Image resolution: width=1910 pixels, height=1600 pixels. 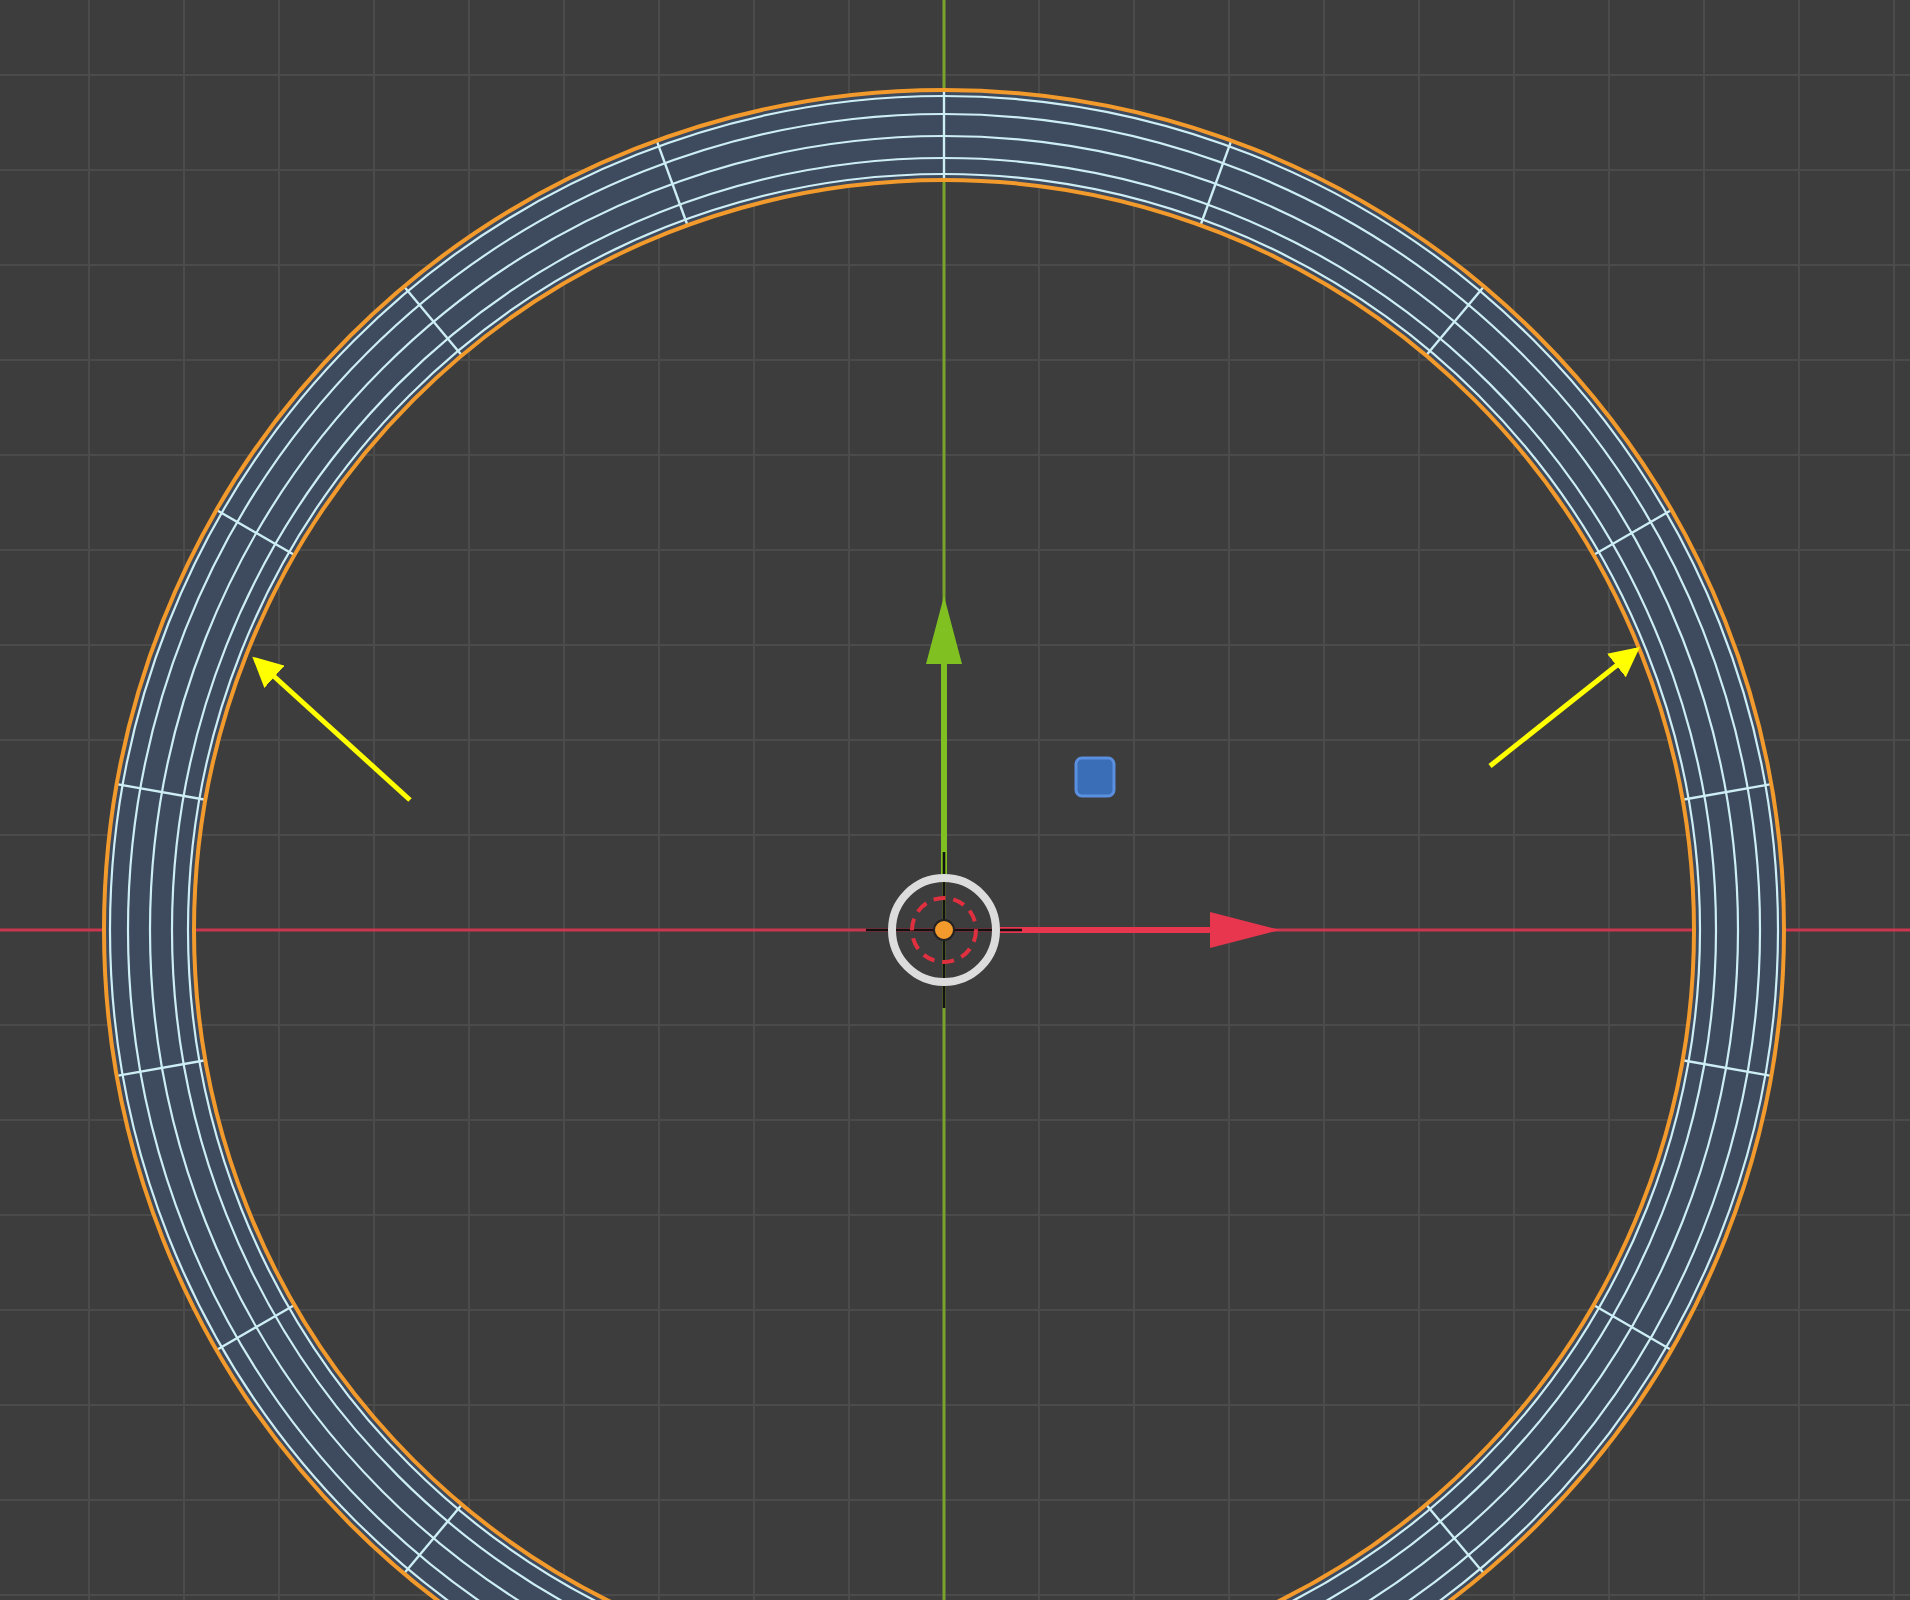 What do you see at coordinates (1095, 777) in the screenshot?
I see `plane-handle` at bounding box center [1095, 777].